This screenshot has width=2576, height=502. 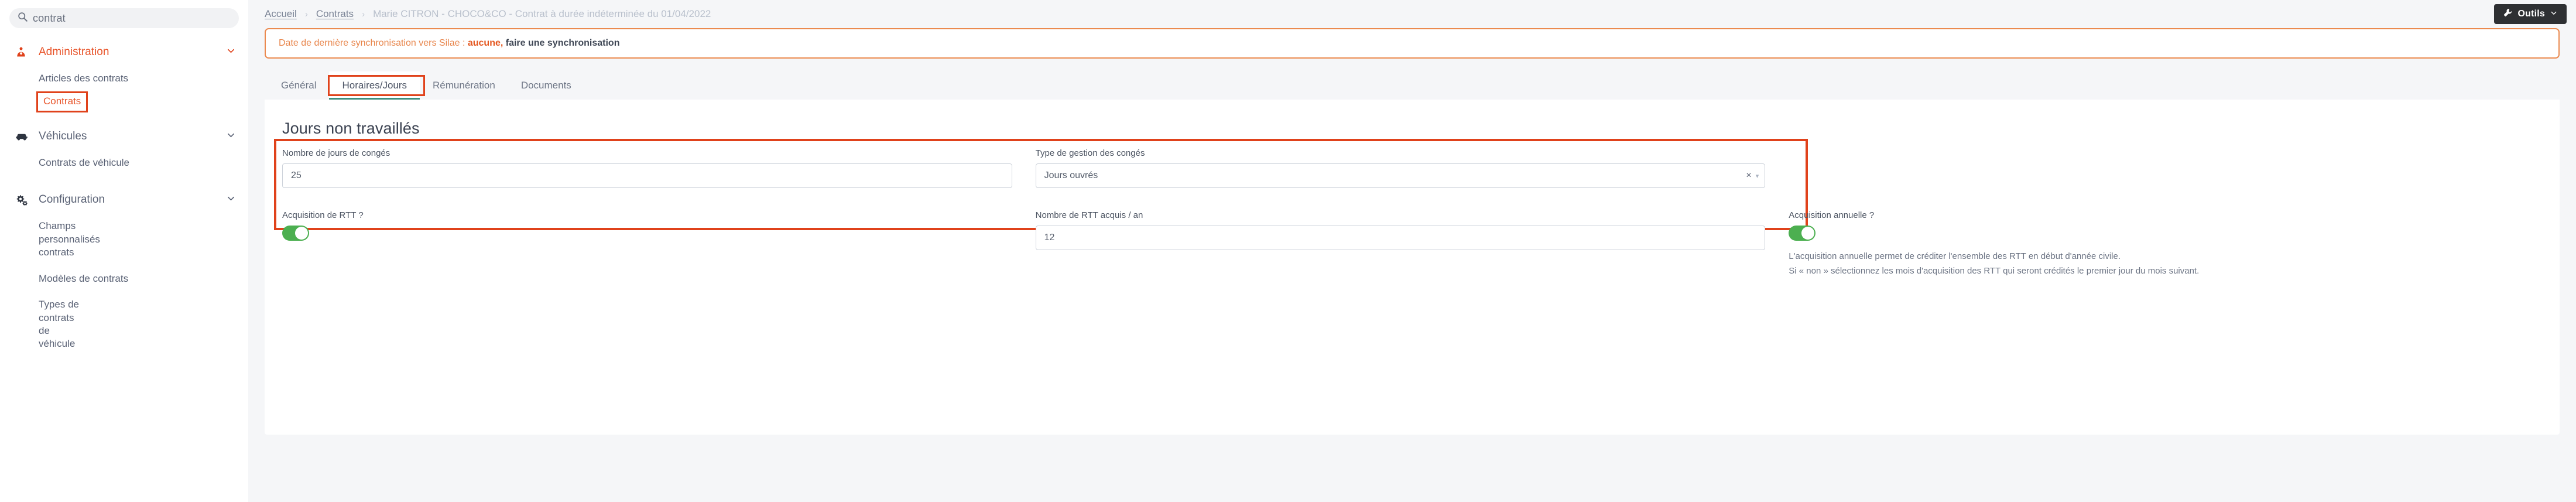 What do you see at coordinates (1090, 153) in the screenshot?
I see `field-label: Type de gestion des congés` at bounding box center [1090, 153].